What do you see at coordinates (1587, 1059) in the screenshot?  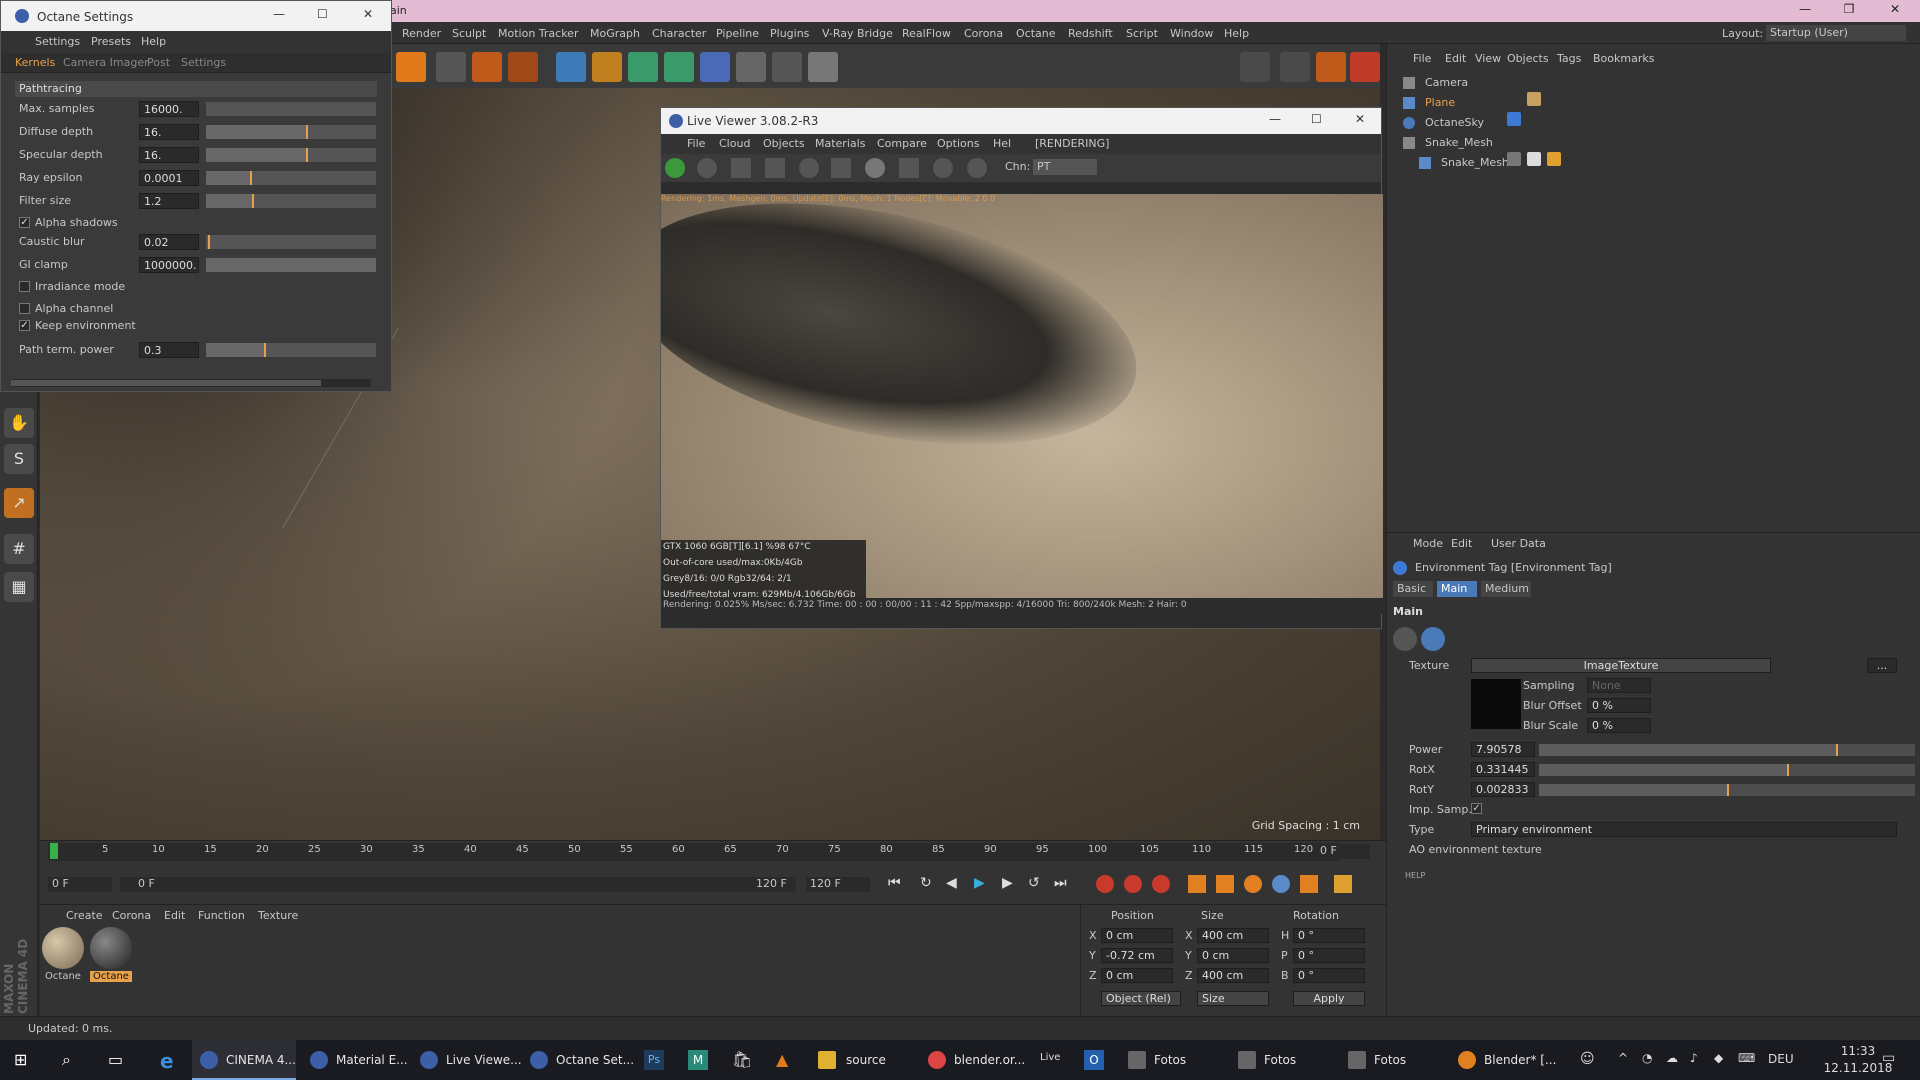 I see `people-icon: ☺` at bounding box center [1587, 1059].